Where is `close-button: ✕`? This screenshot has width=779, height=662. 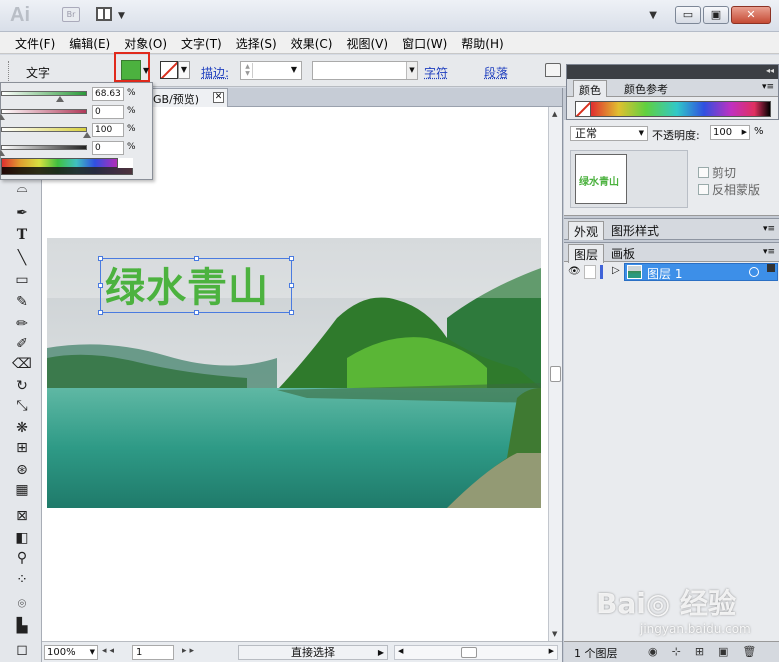
close-button: ✕ is located at coordinates (751, 15).